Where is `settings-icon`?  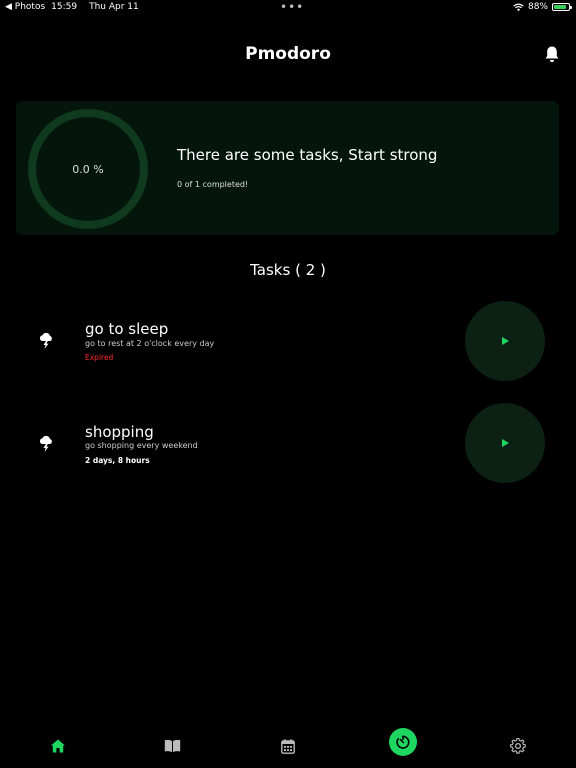
settings-icon is located at coordinates (518, 746).